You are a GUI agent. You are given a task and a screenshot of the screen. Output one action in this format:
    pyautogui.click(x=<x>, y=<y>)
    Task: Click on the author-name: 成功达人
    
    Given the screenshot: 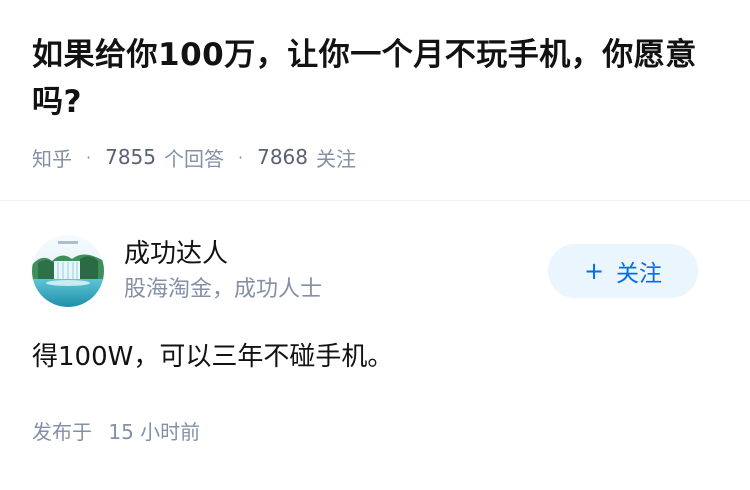 What is the action you would take?
    pyautogui.click(x=336, y=254)
    